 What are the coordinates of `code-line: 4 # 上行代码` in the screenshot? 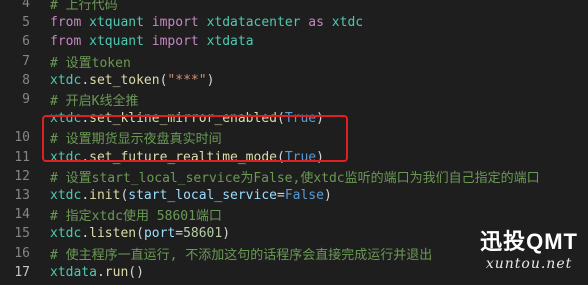 It's located at (294, 6).